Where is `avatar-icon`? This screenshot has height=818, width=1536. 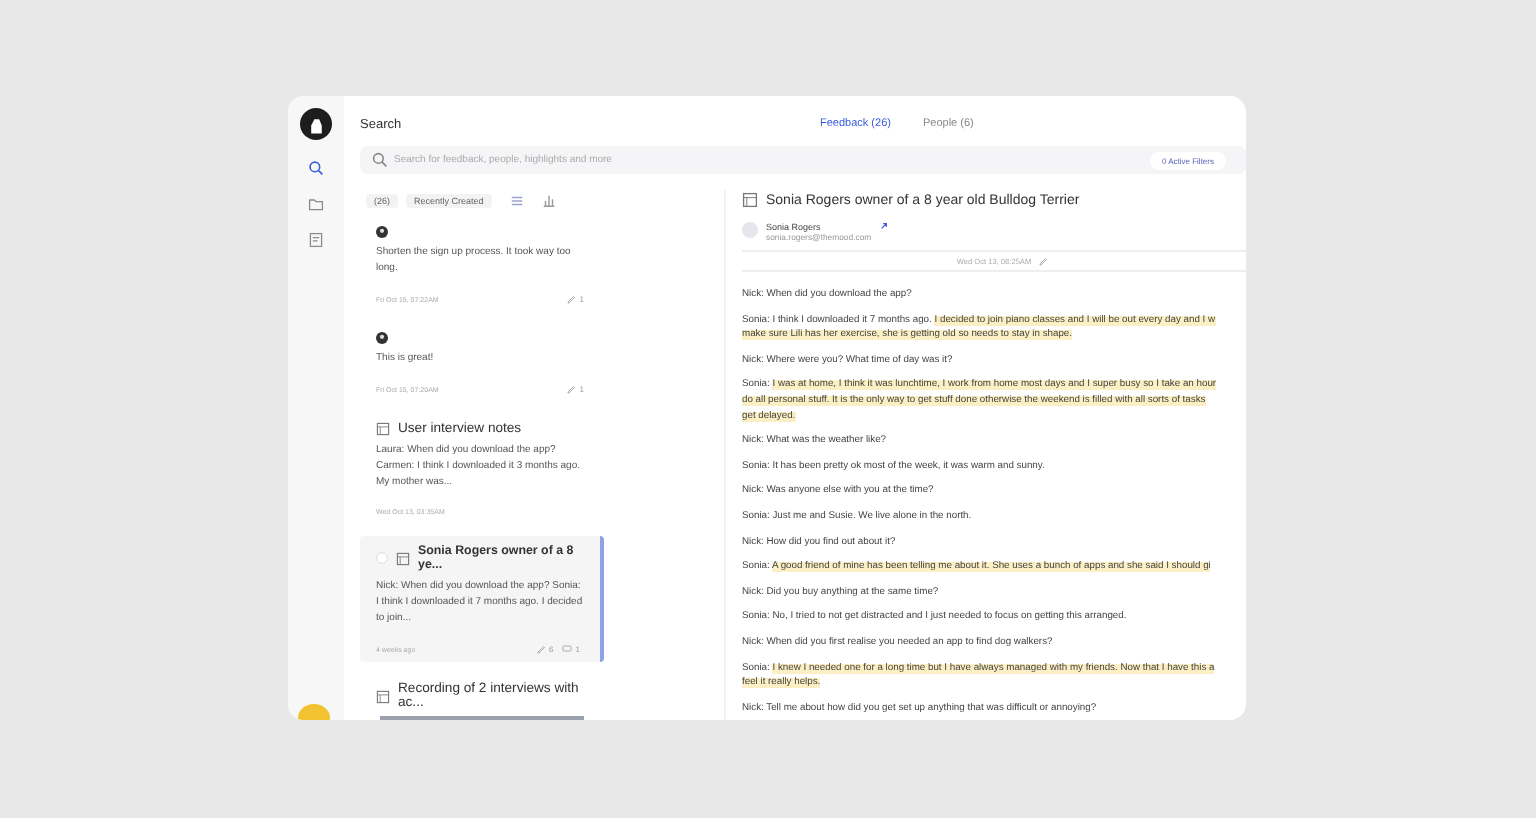
avatar-icon is located at coordinates (750, 230).